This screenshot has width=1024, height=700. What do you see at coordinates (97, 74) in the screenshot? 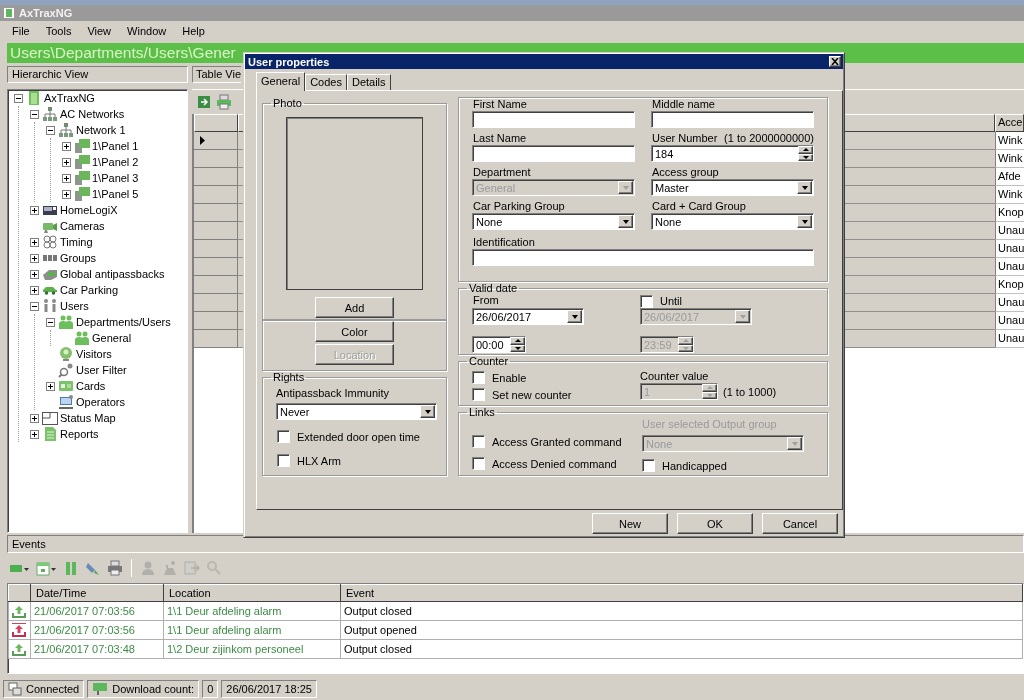
I see `panel-title: Hierarchic View` at bounding box center [97, 74].